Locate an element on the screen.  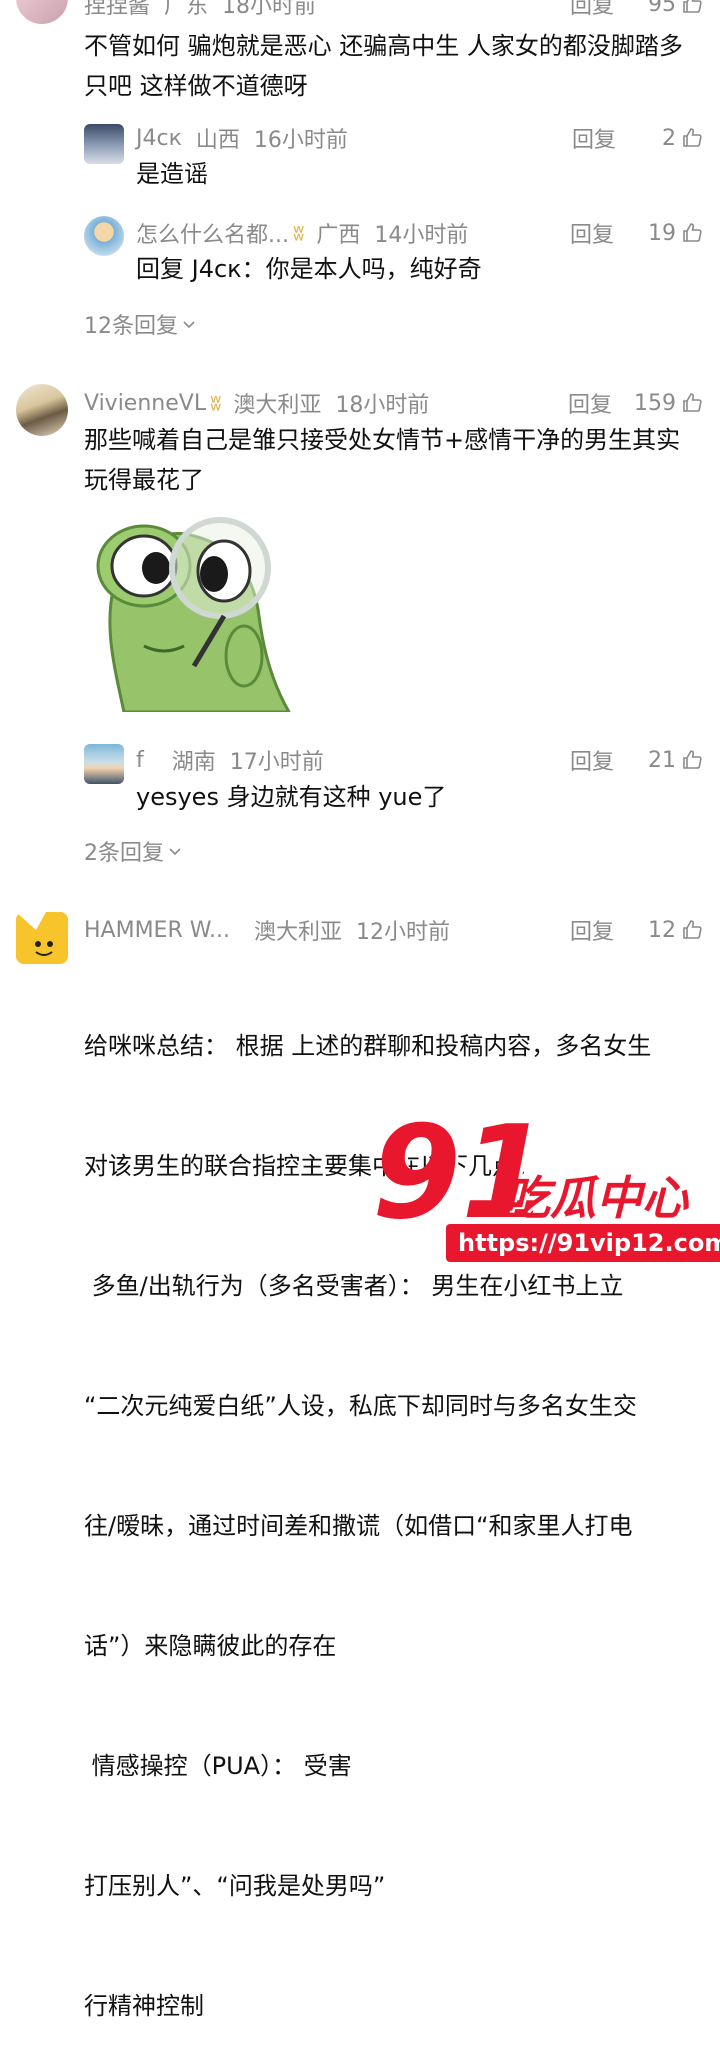
like-button: 21 is located at coordinates (676, 760).